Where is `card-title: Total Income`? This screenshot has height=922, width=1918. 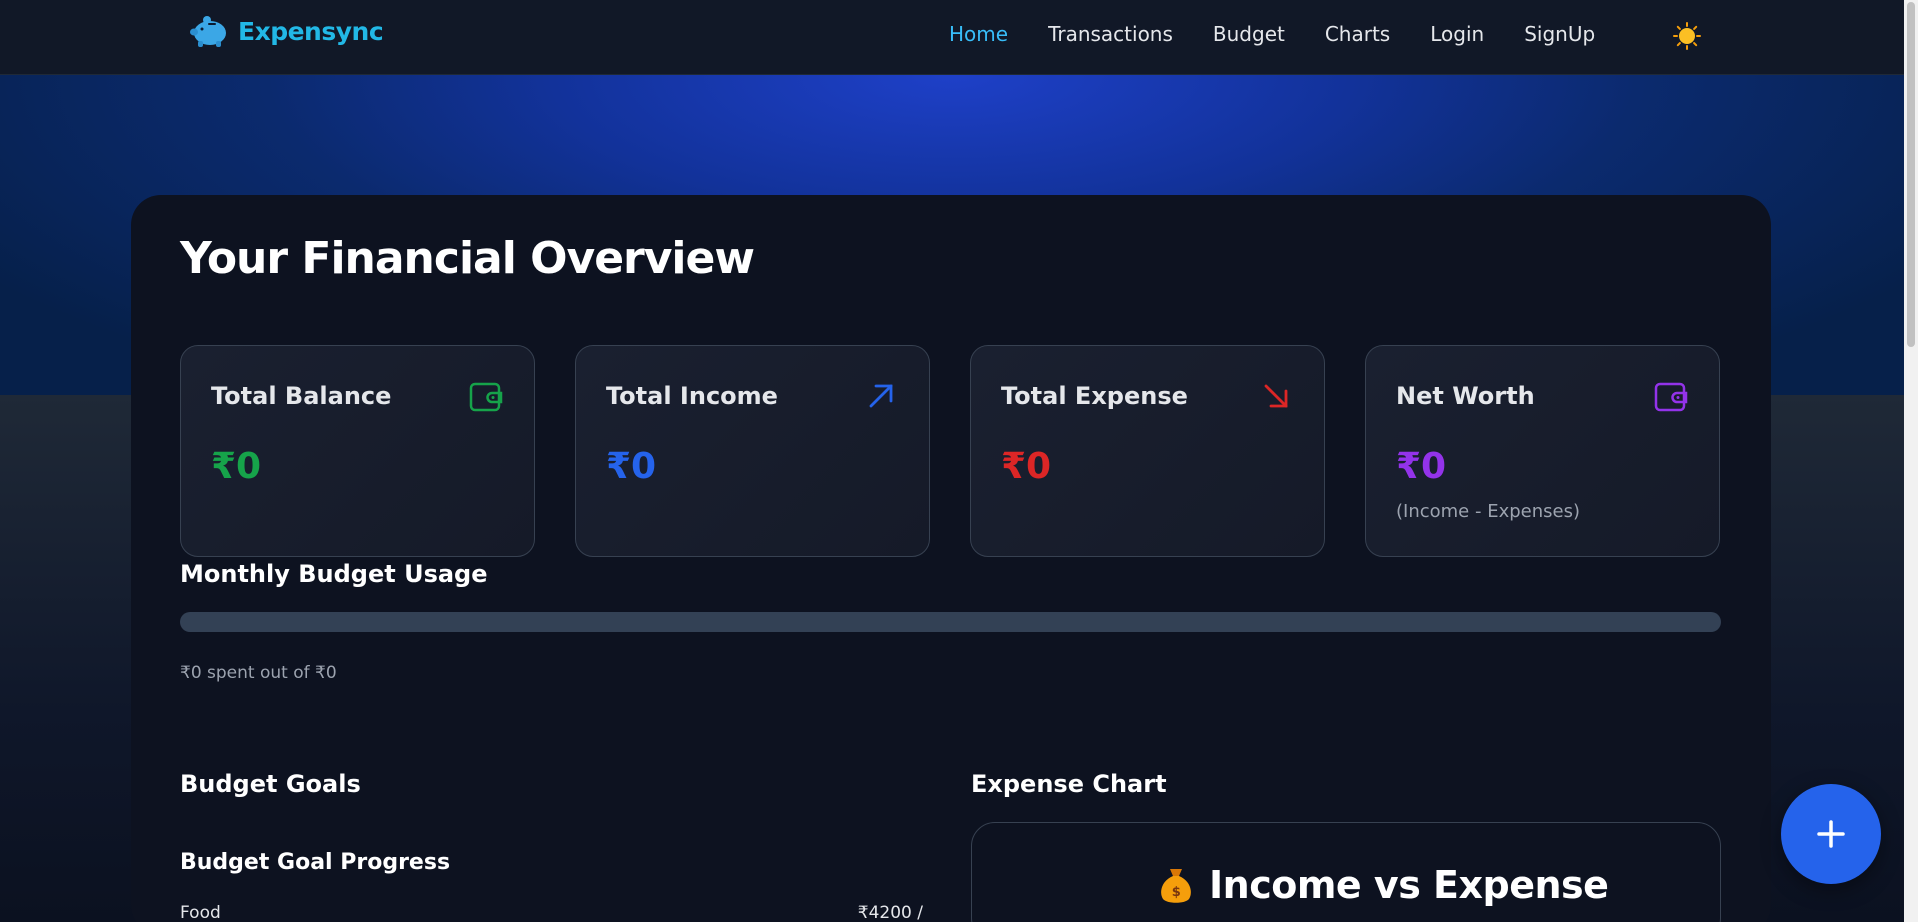 card-title: Total Income is located at coordinates (692, 396).